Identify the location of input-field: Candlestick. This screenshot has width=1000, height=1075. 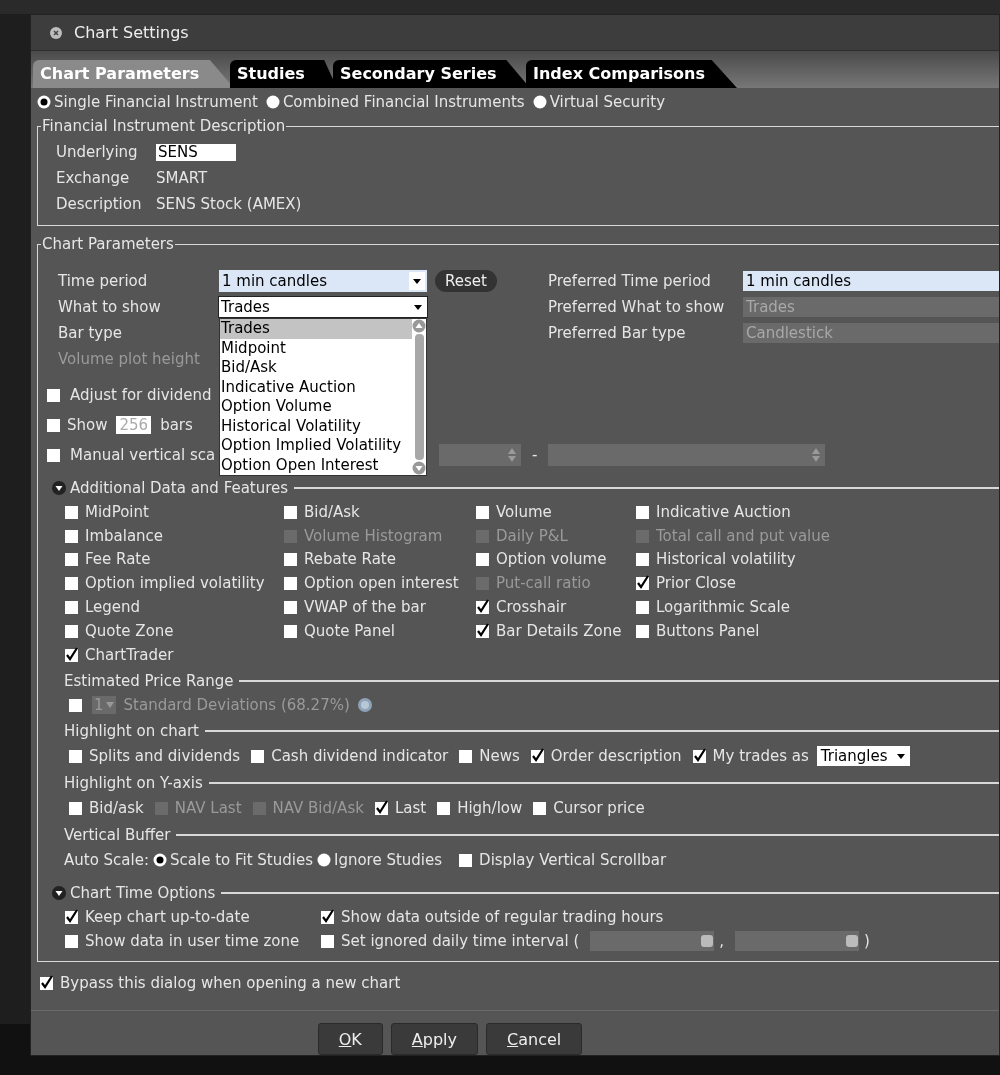
(871, 333).